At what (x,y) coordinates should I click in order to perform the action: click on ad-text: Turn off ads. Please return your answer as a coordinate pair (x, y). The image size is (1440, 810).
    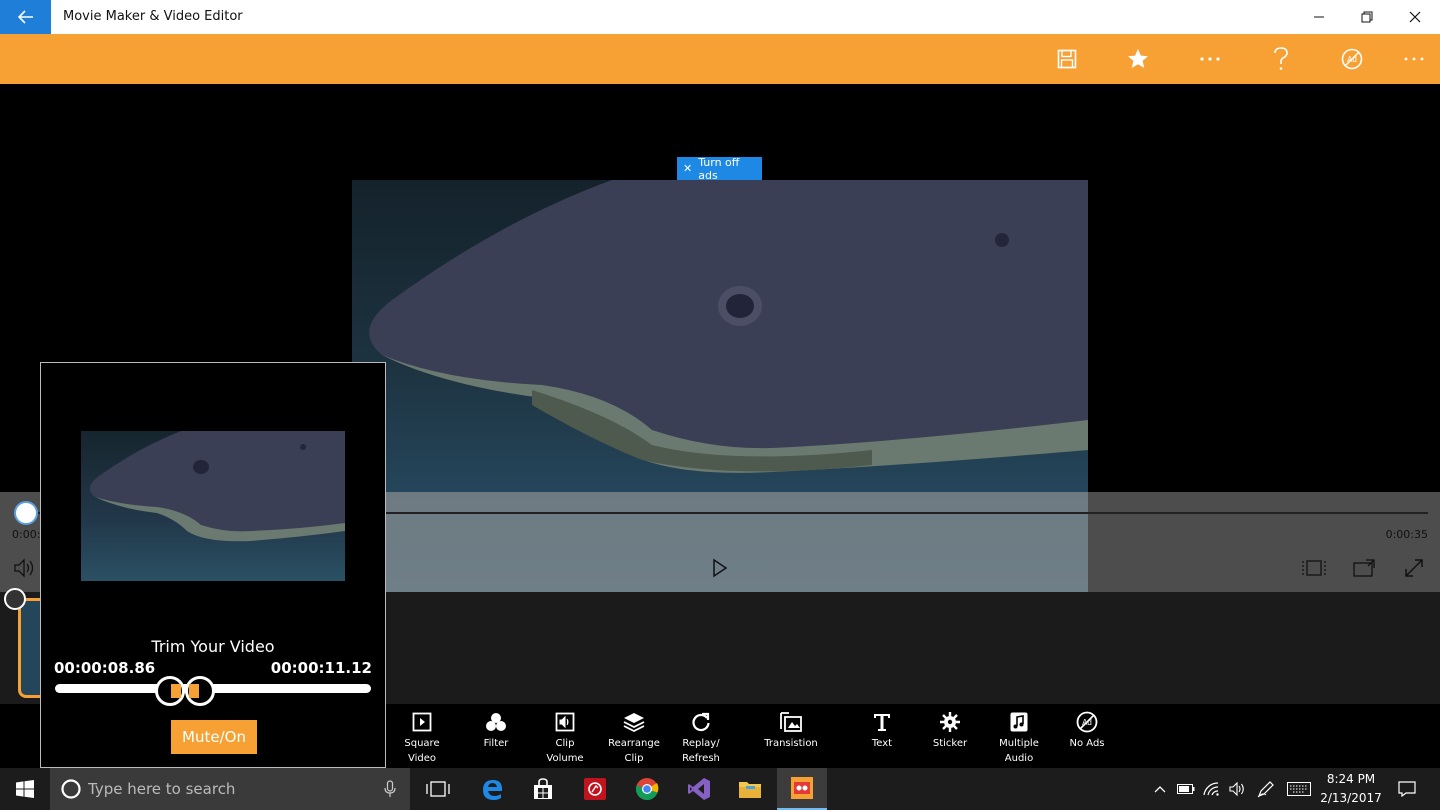
    Looking at the image, I should click on (719, 168).